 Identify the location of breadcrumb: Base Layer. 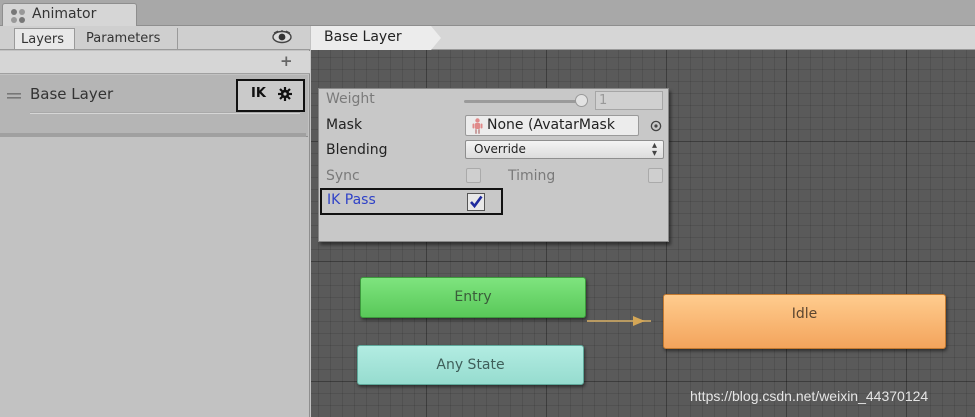
(376, 38).